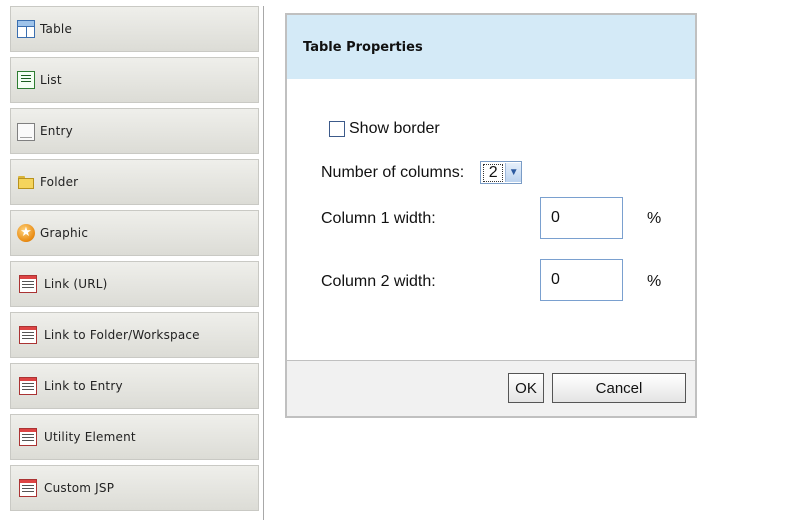 This screenshot has height=525, width=798. I want to click on palette-item-label: Entry, so click(56, 131).